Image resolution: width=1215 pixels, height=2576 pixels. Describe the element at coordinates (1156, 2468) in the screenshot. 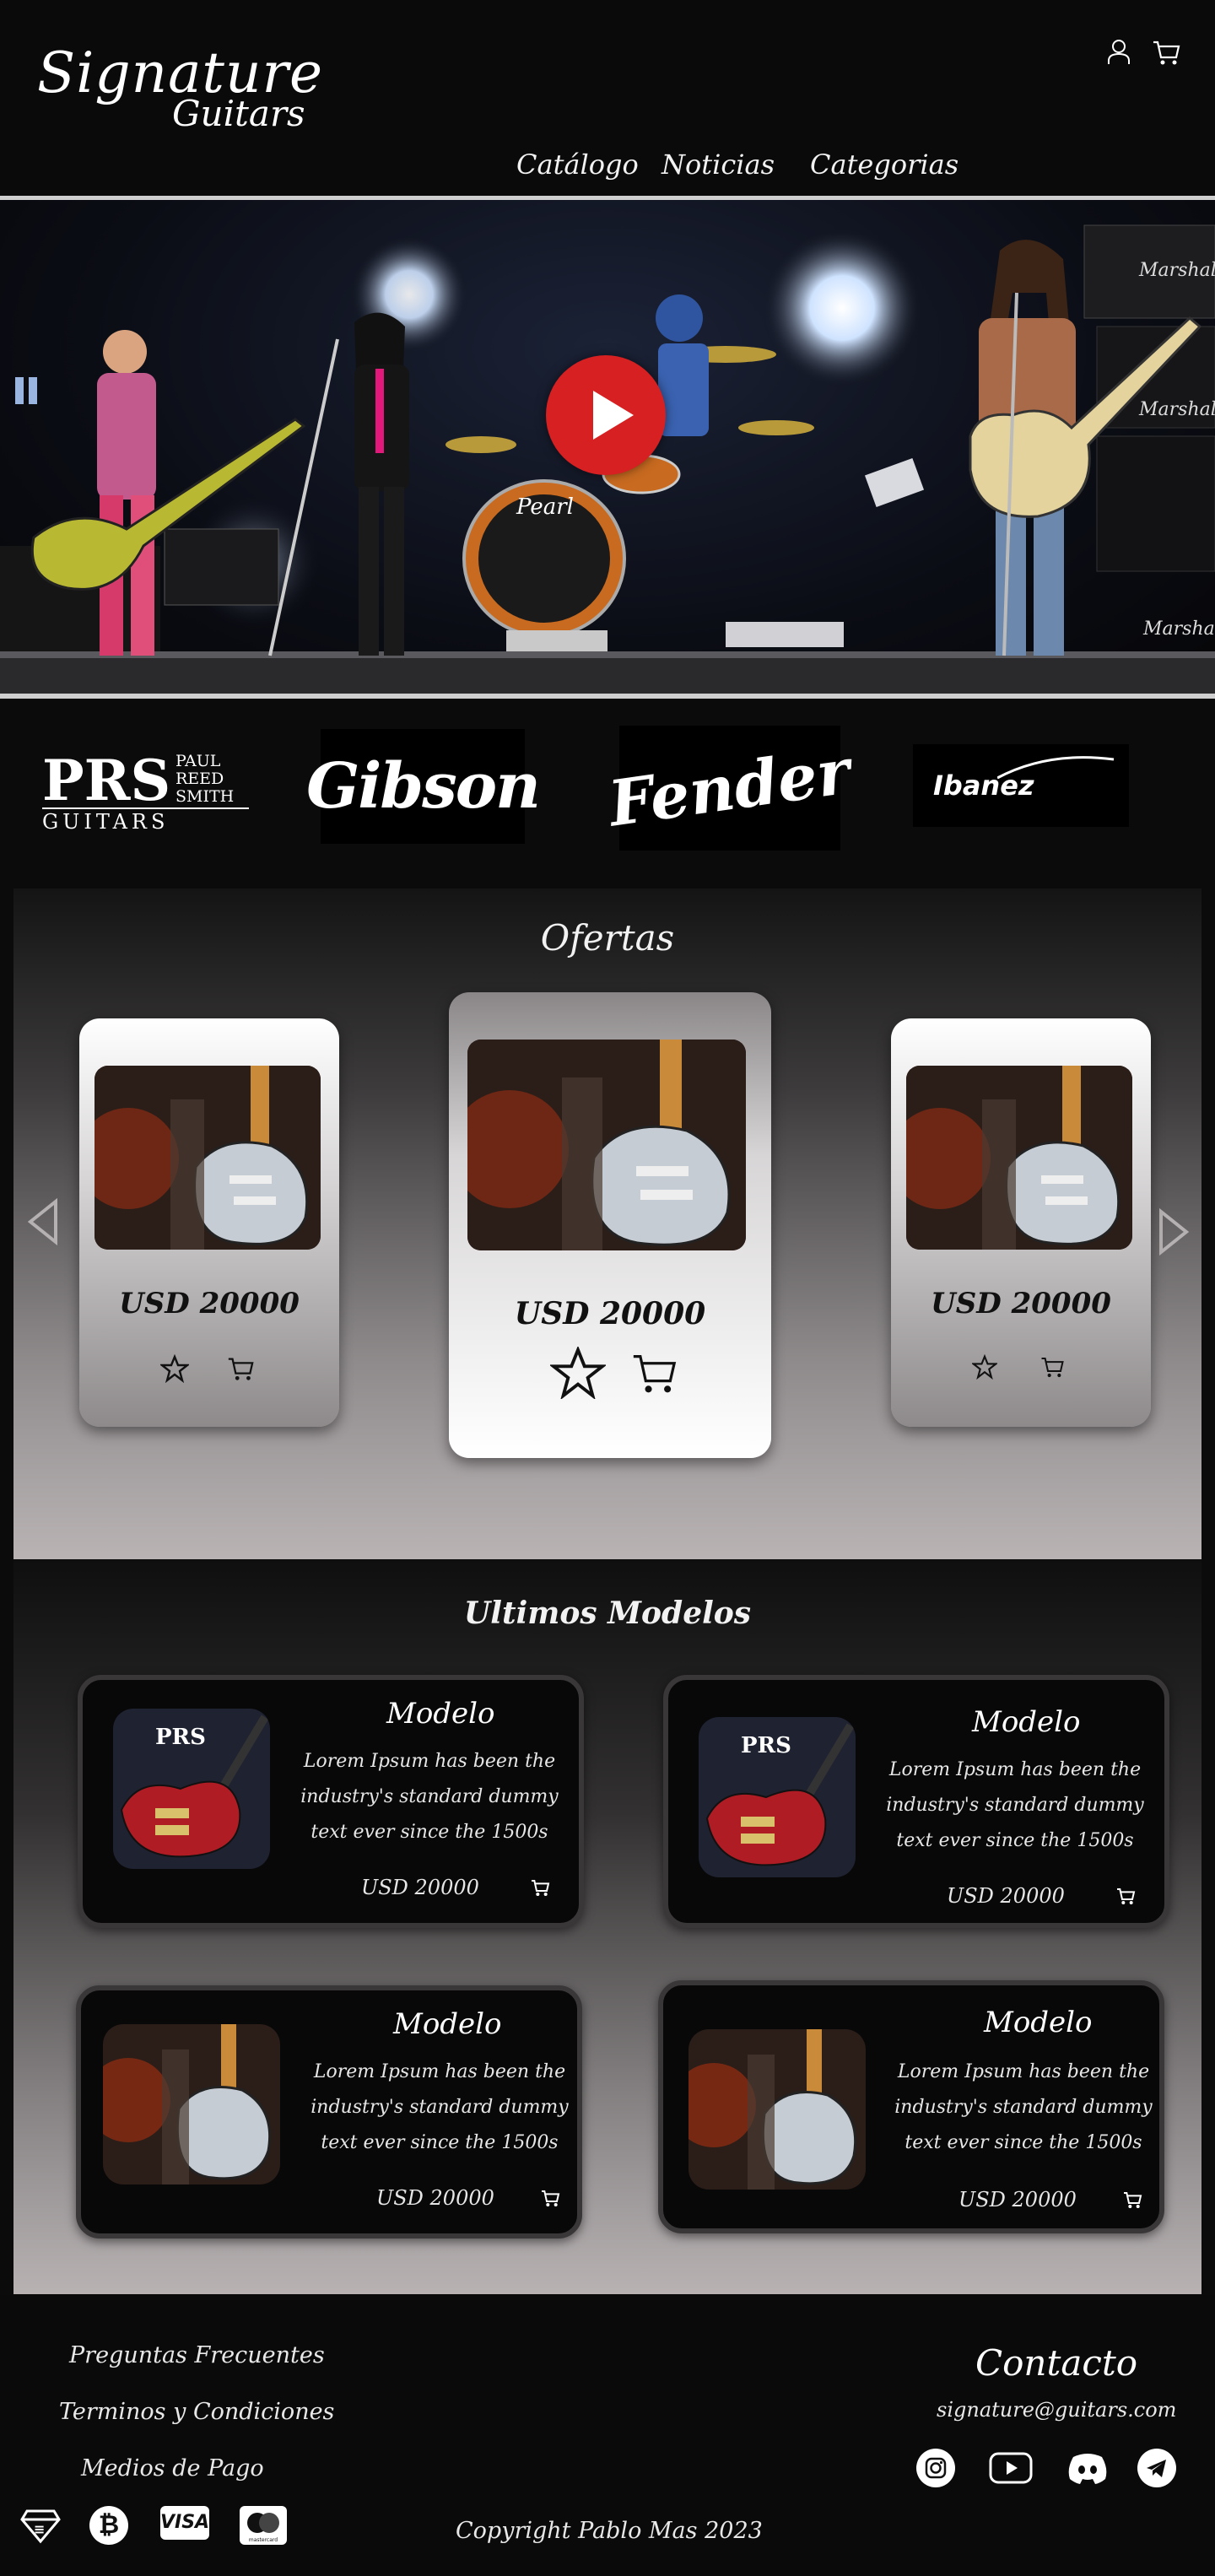

I see `telegram-icon` at that location.